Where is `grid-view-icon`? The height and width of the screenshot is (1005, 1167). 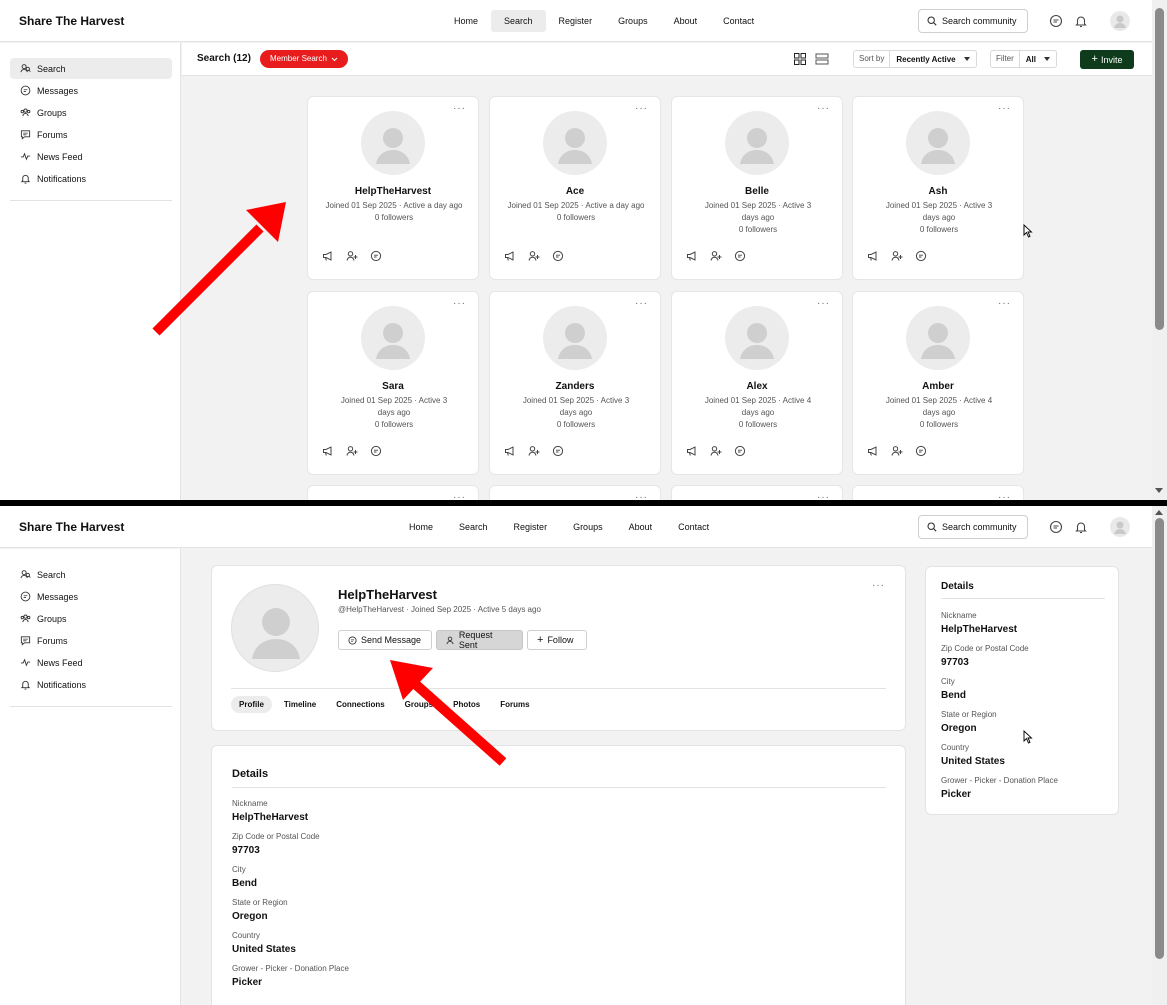 grid-view-icon is located at coordinates (800, 59).